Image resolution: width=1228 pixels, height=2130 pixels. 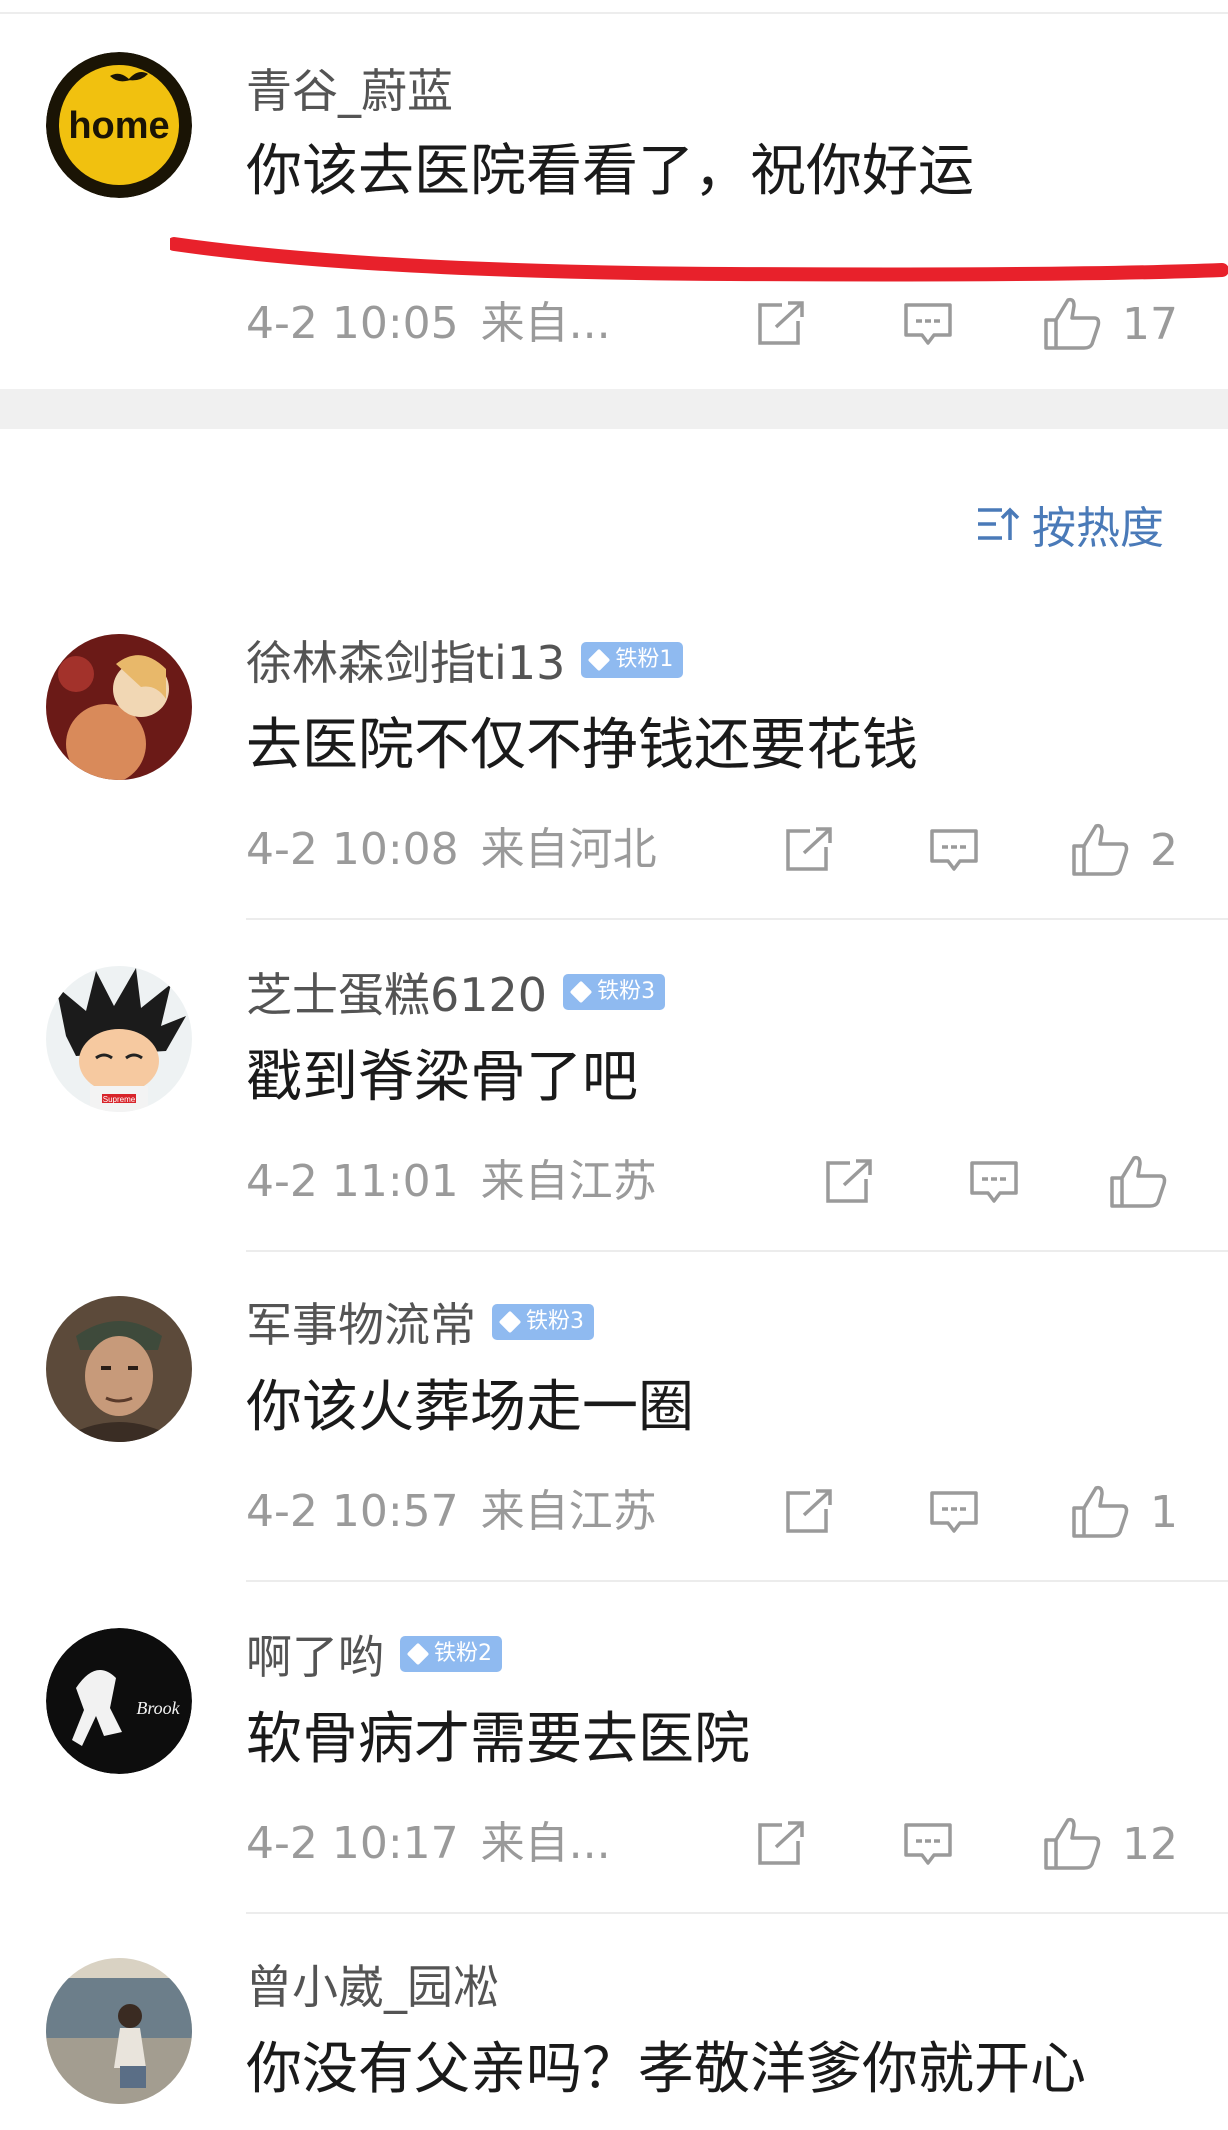 I want to click on comment-text: 你该去医院看看了，祝你好运, so click(x=610, y=171).